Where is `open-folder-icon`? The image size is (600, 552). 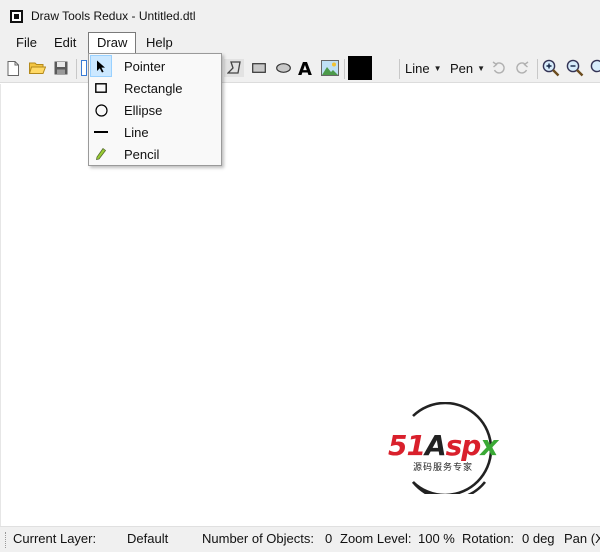
open-folder-icon is located at coordinates (37, 68).